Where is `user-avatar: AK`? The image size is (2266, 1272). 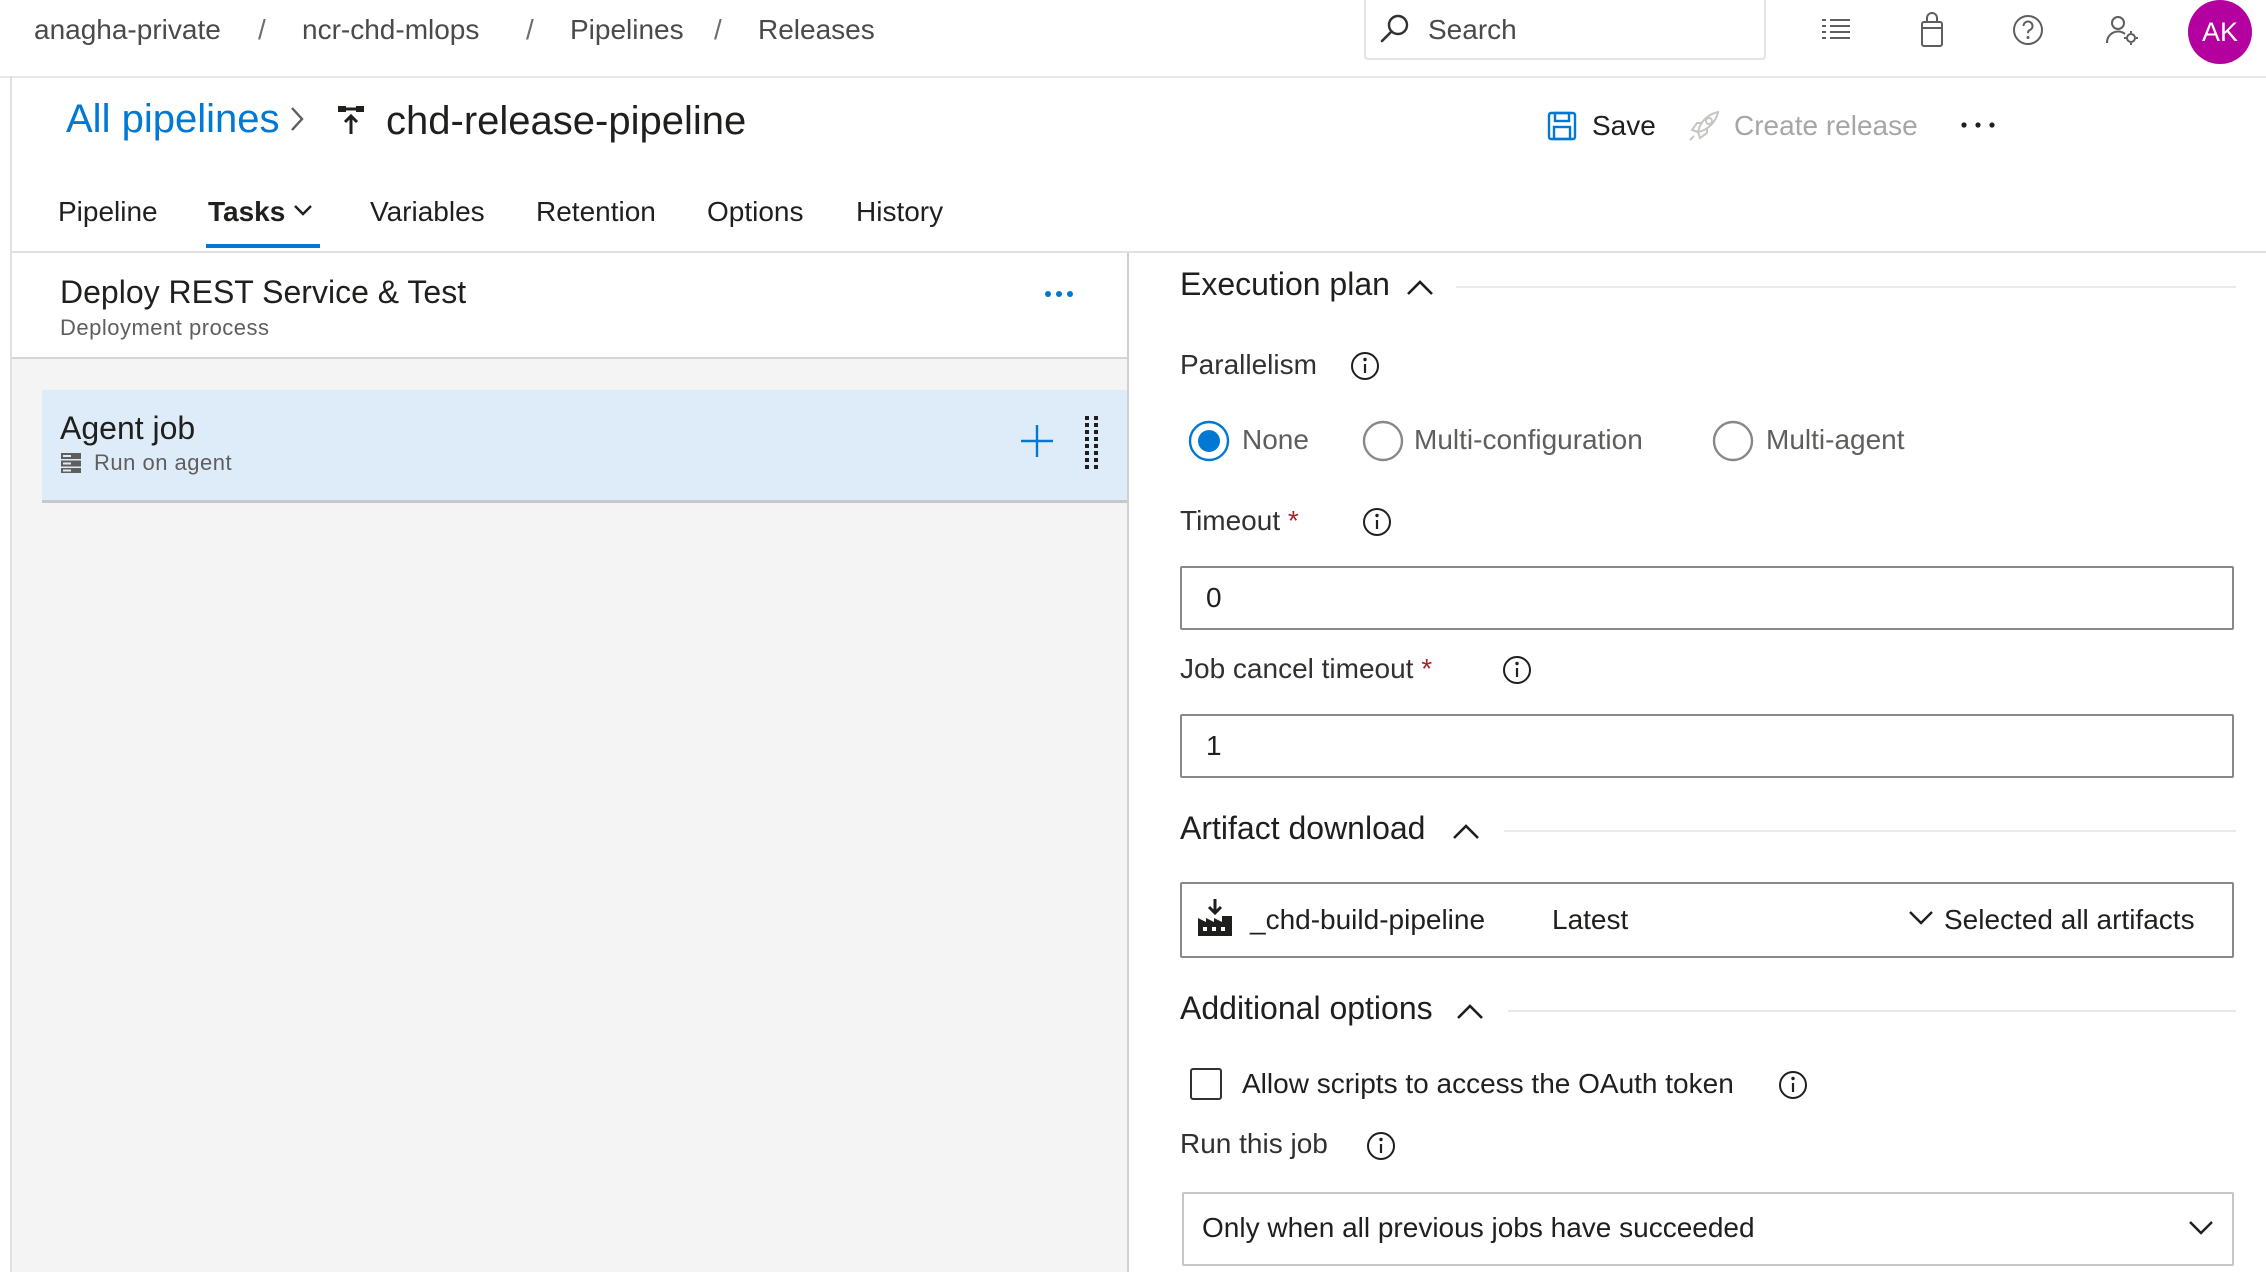
user-avatar: AK is located at coordinates (2220, 32).